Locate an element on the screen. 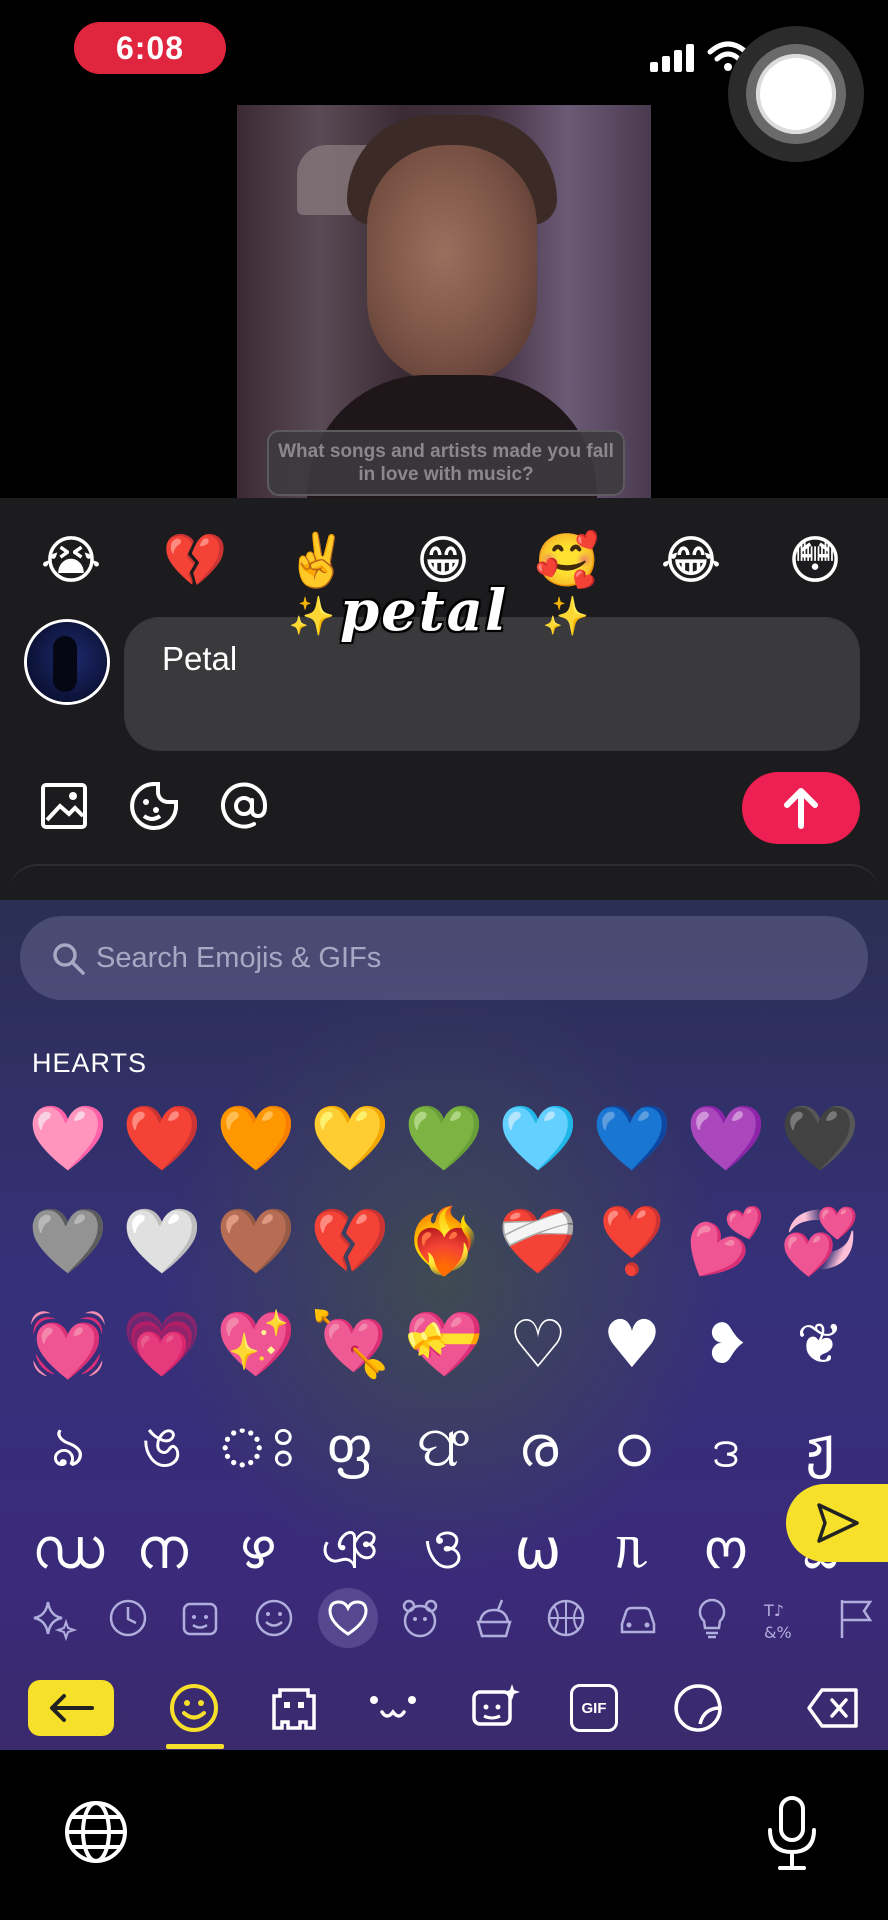 Image resolution: width=888 pixels, height=1920 pixels. emoji-cell: 🩶 is located at coordinates (68, 1242).